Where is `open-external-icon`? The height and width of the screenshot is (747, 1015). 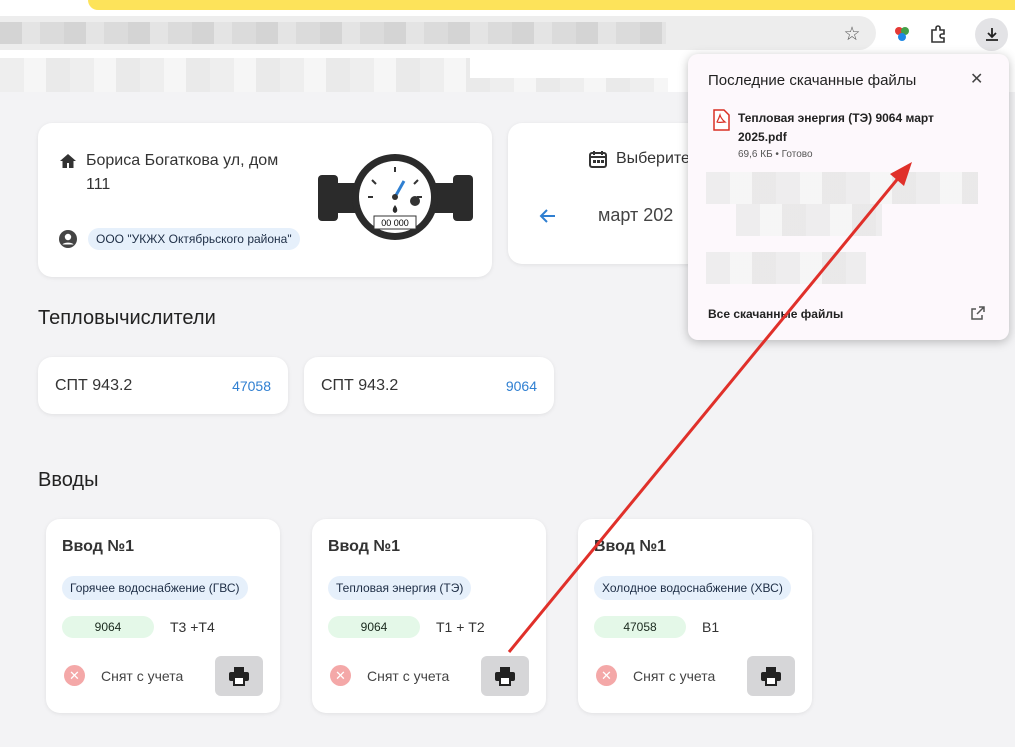 open-external-icon is located at coordinates (978, 315).